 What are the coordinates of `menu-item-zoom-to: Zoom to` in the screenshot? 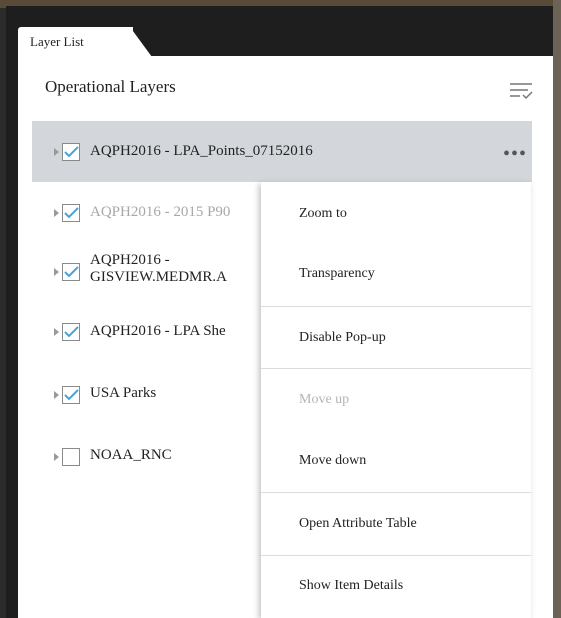 It's located at (323, 214).